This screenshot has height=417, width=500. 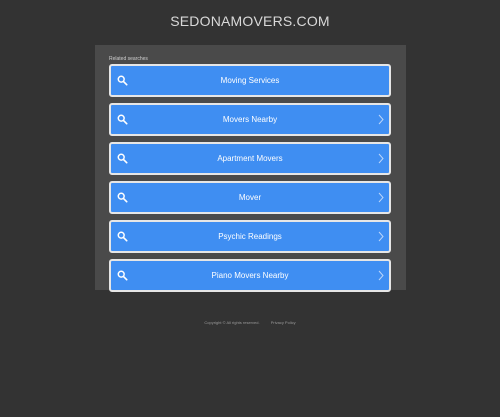 I want to click on related-search-label: Apartment Movers, so click(x=250, y=158).